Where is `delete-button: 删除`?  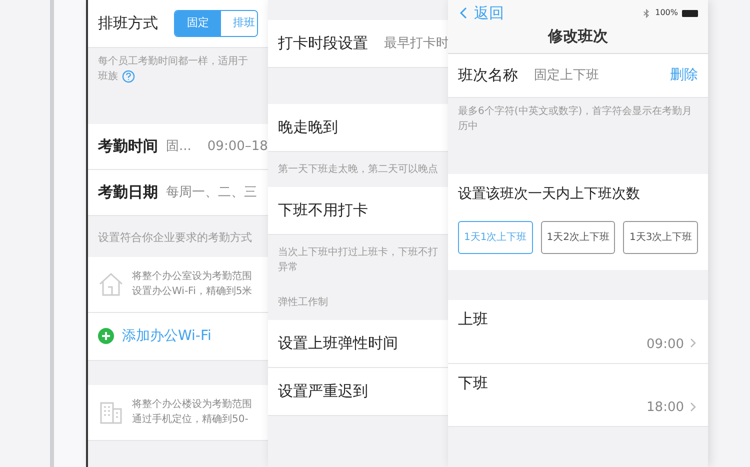
delete-button: 删除 is located at coordinates (684, 75).